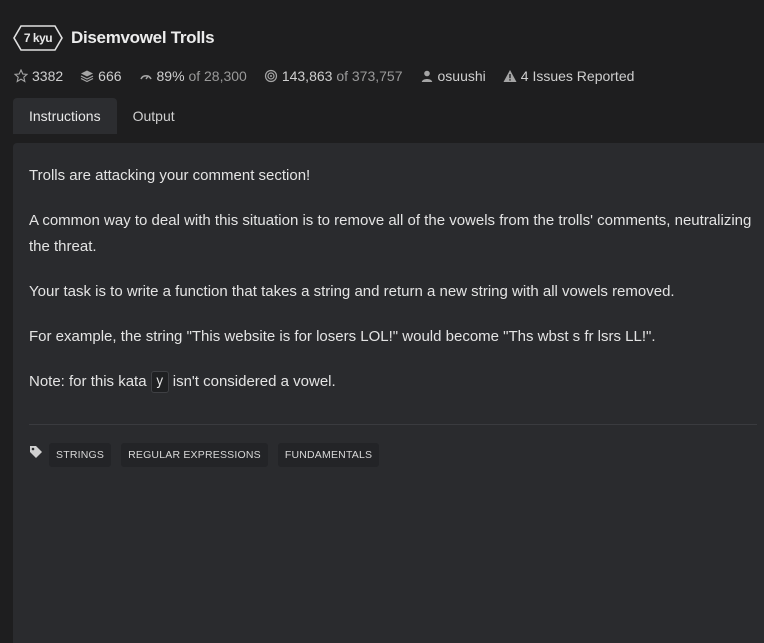 The image size is (764, 643). Describe the element at coordinates (21, 76) in the screenshot. I see `star-icon` at that location.